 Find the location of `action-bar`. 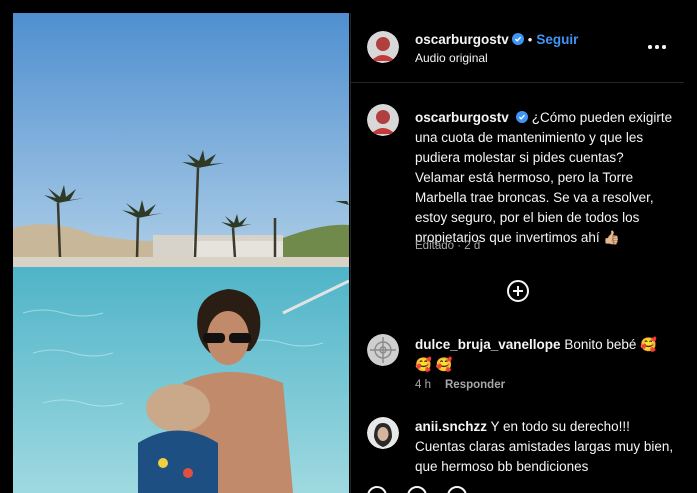

action-bar is located at coordinates (427, 489).